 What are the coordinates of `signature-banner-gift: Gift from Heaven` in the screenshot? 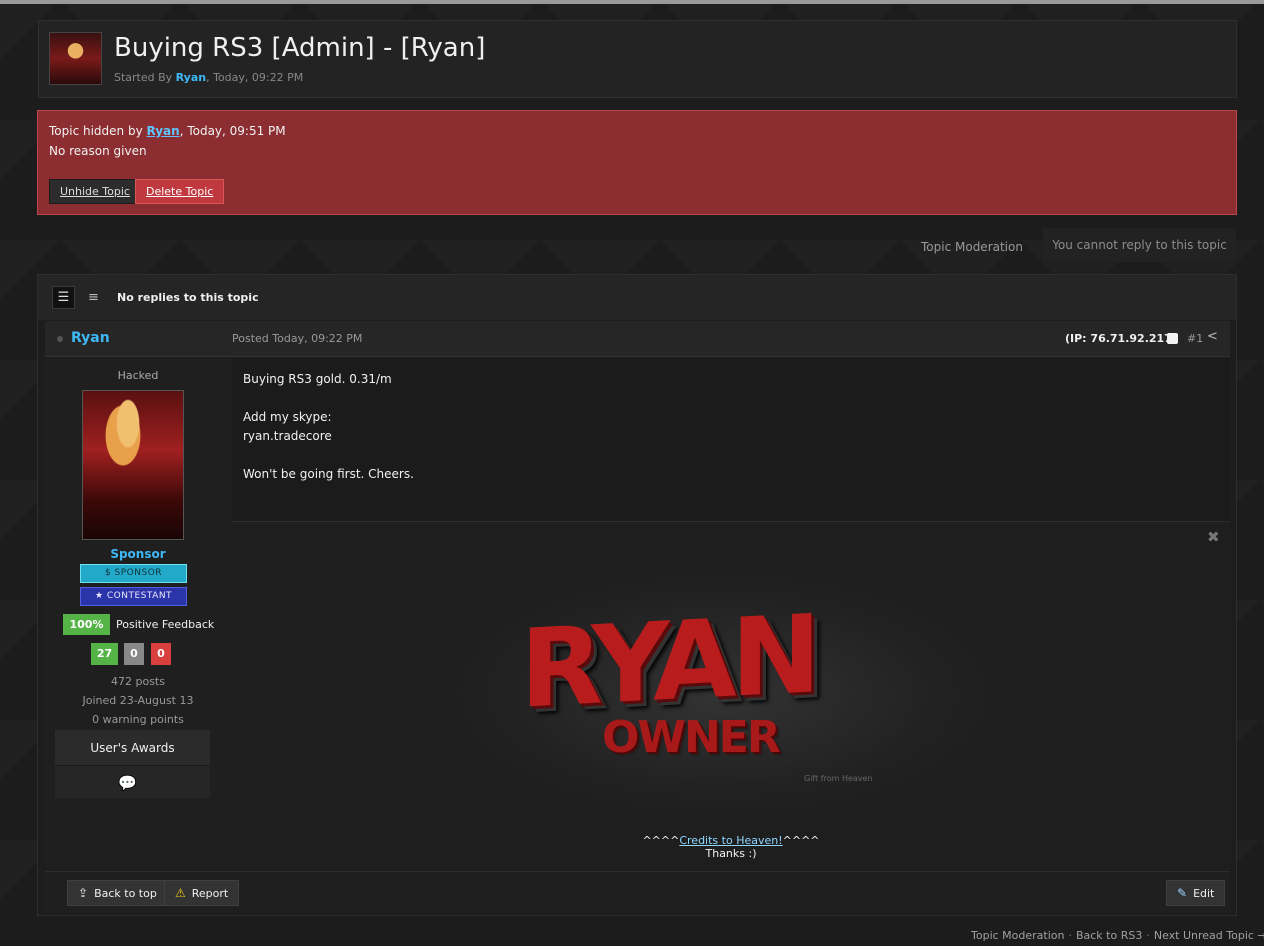 It's located at (838, 778).